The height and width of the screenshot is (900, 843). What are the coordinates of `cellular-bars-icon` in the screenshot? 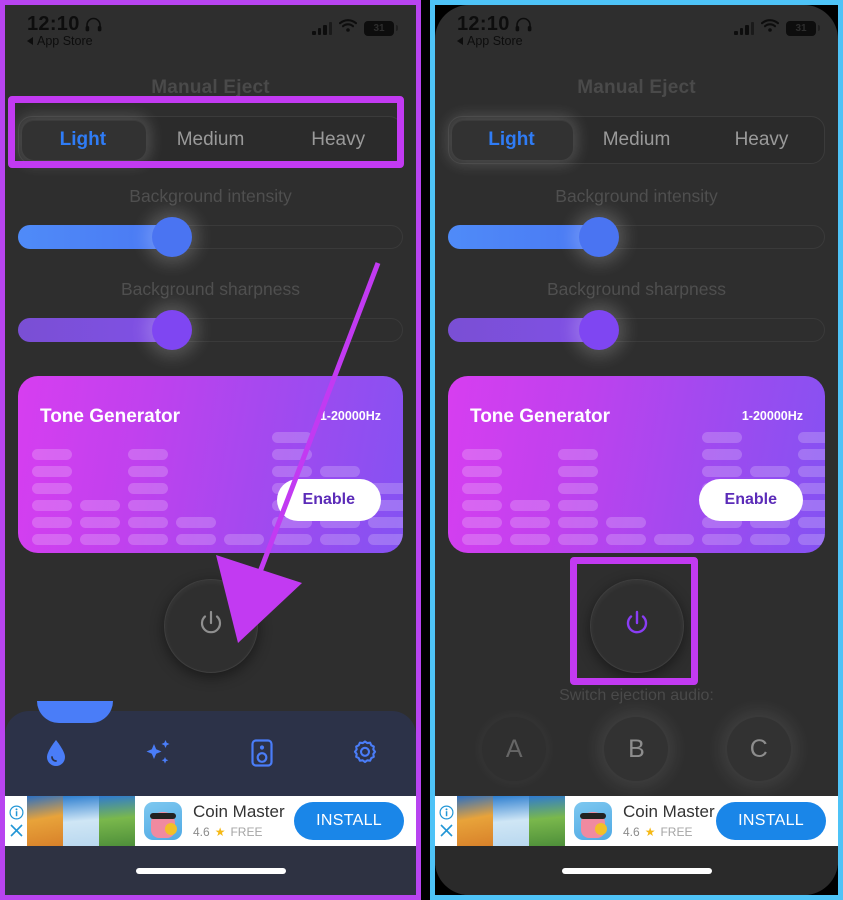 It's located at (322, 28).